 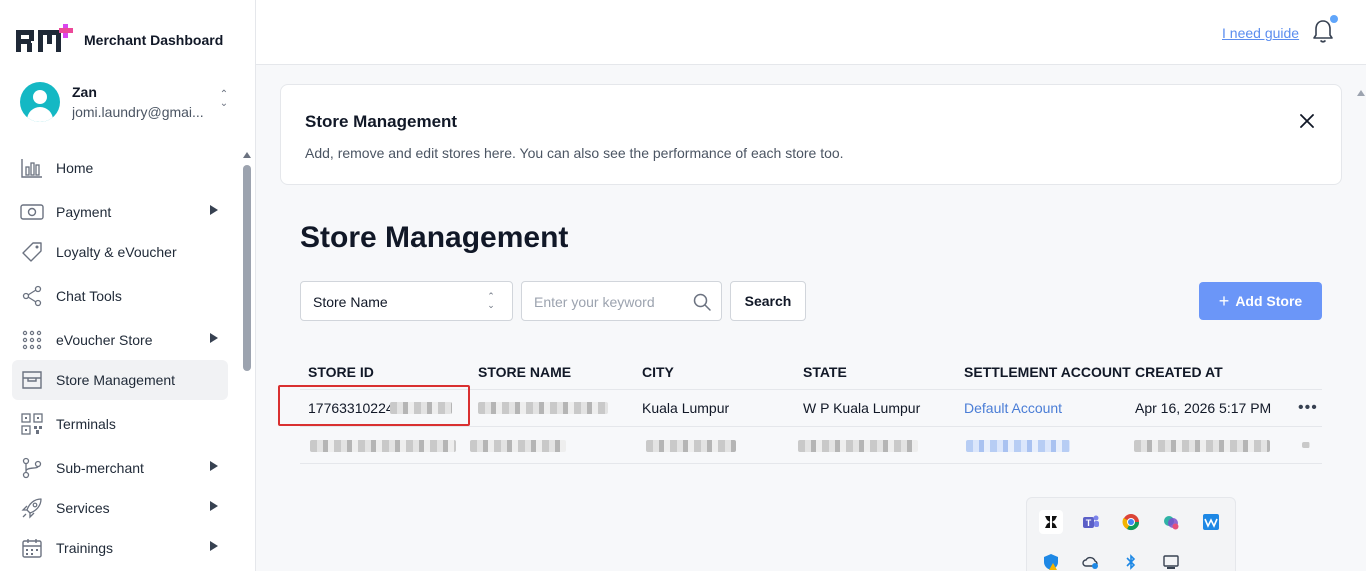 What do you see at coordinates (75, 168) in the screenshot?
I see `sidebar-item-label: Home` at bounding box center [75, 168].